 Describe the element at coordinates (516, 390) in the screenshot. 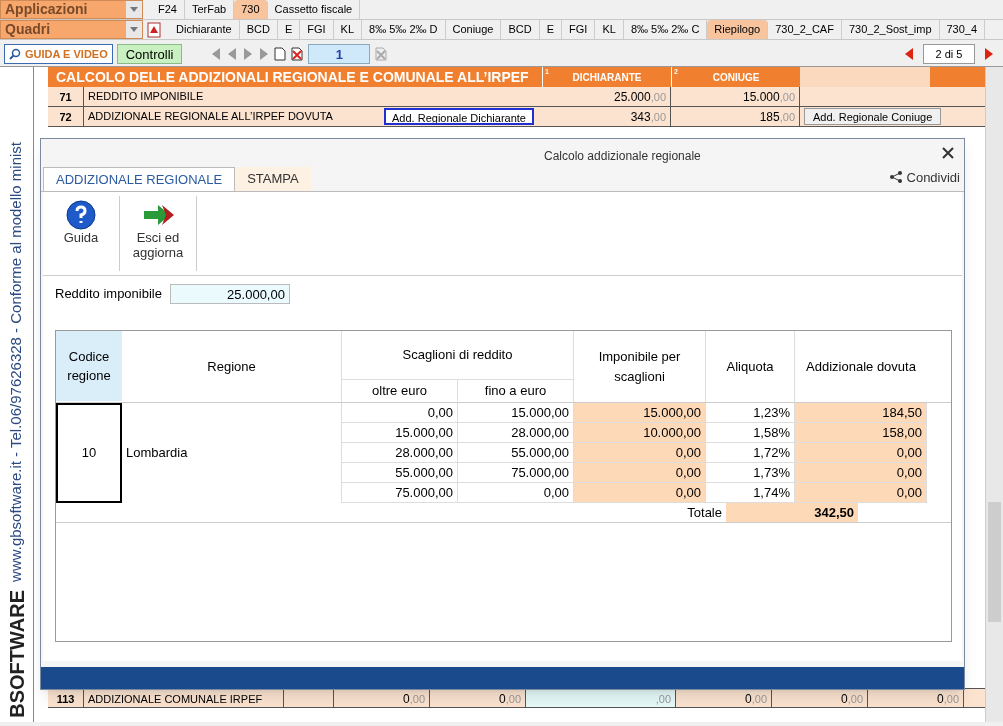

I see `column-header: fino a euro` at that location.